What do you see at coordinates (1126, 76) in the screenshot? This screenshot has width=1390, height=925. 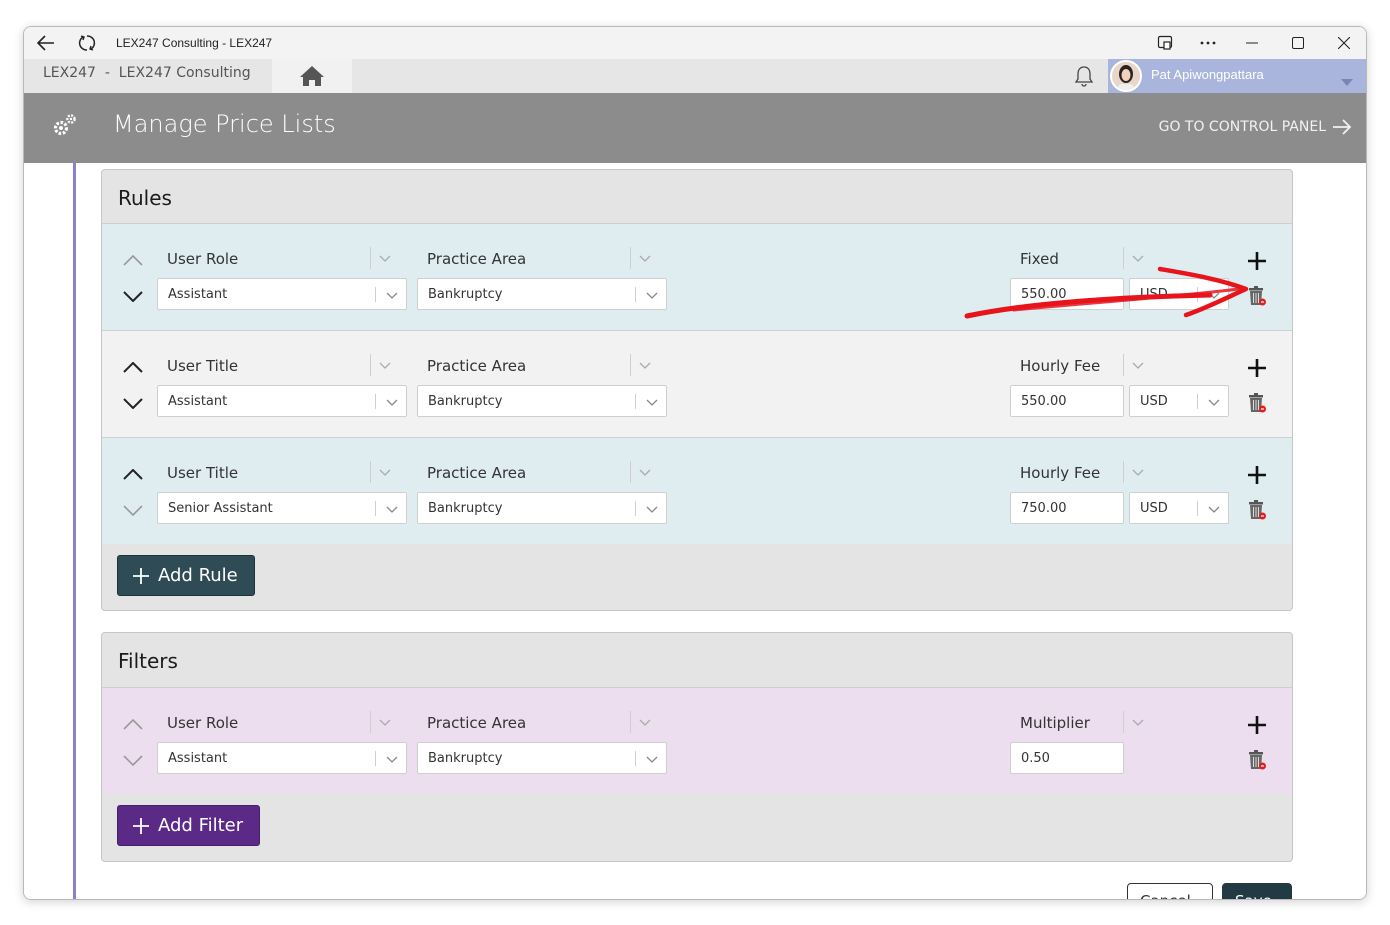 I see `avatar` at bounding box center [1126, 76].